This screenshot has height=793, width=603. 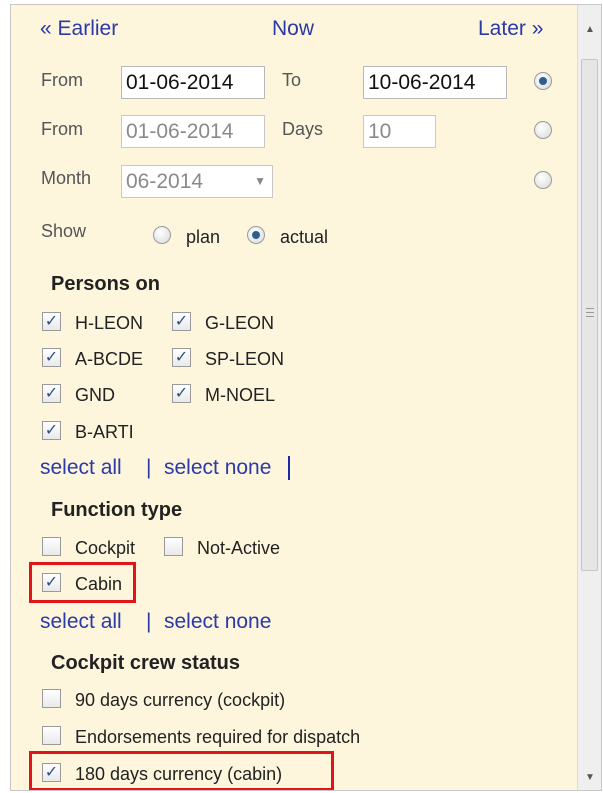 What do you see at coordinates (109, 359) in the screenshot?
I see `person-label: A-BCDE` at bounding box center [109, 359].